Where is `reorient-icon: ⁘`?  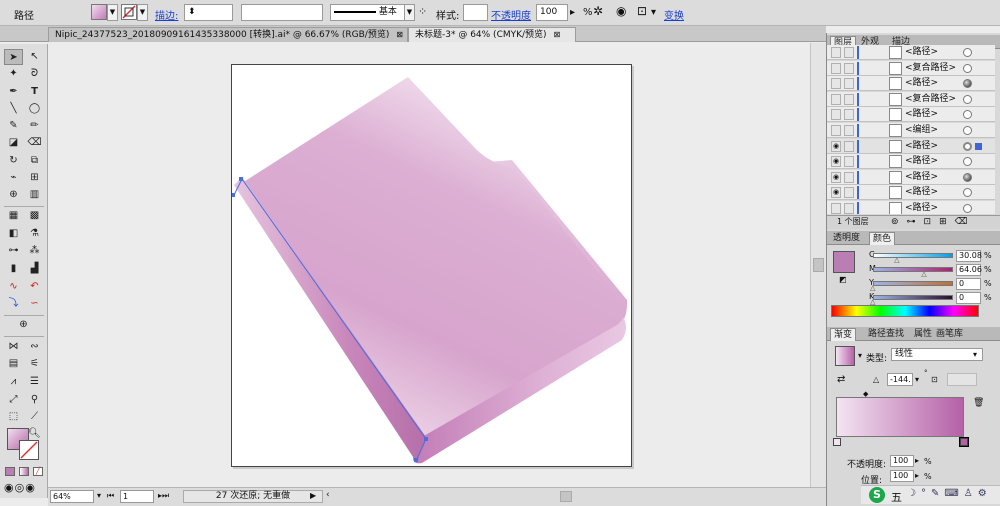 reorient-icon: ⁘ is located at coordinates (422, 11).